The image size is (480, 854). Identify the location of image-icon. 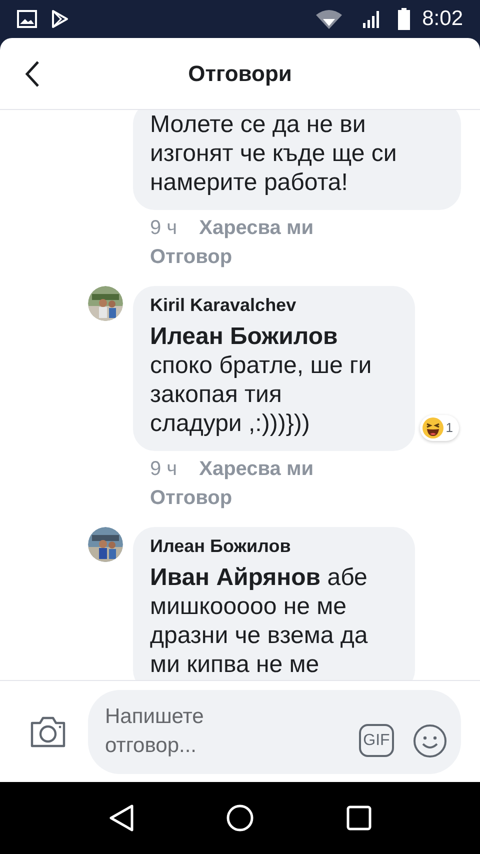
(27, 19).